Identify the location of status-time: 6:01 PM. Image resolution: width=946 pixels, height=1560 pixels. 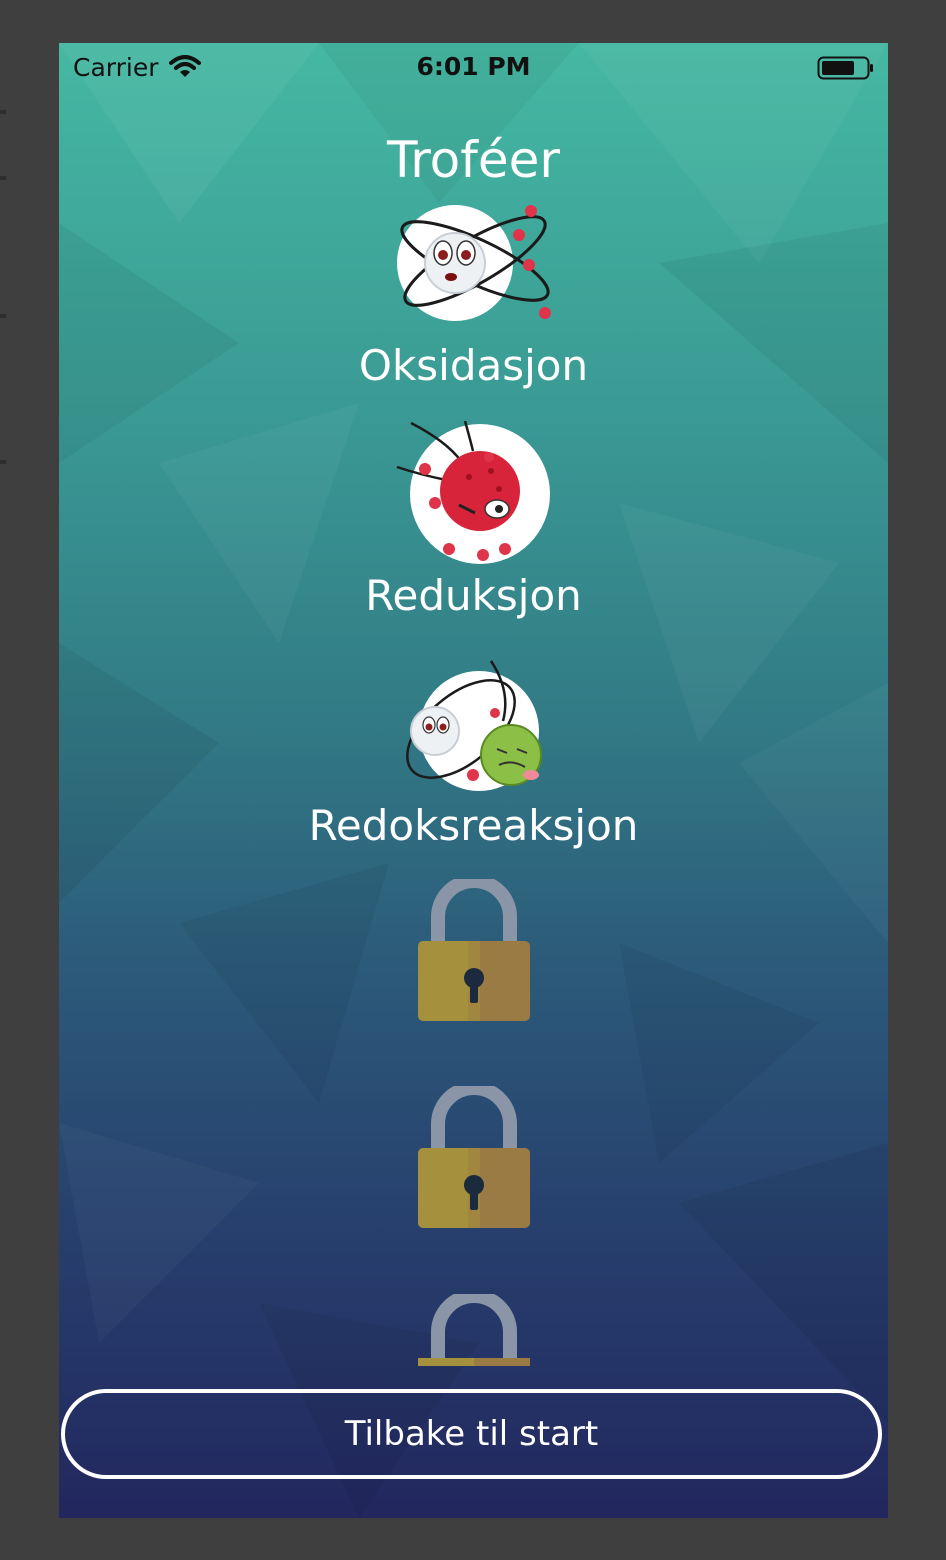
(473, 66).